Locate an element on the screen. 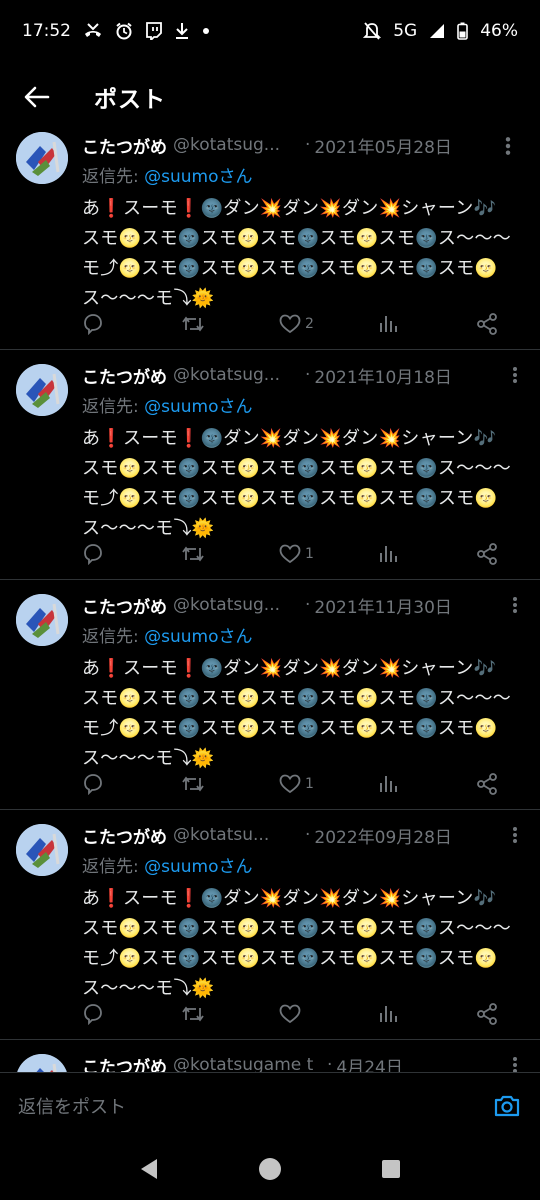 This screenshot has height=1200, width=540. reply-input: 返信をポスト is located at coordinates (72, 1106).